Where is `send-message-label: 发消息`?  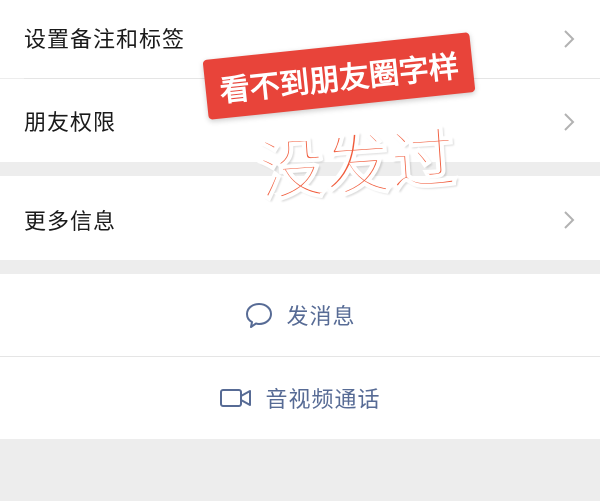 send-message-label: 发消息 is located at coordinates (321, 317).